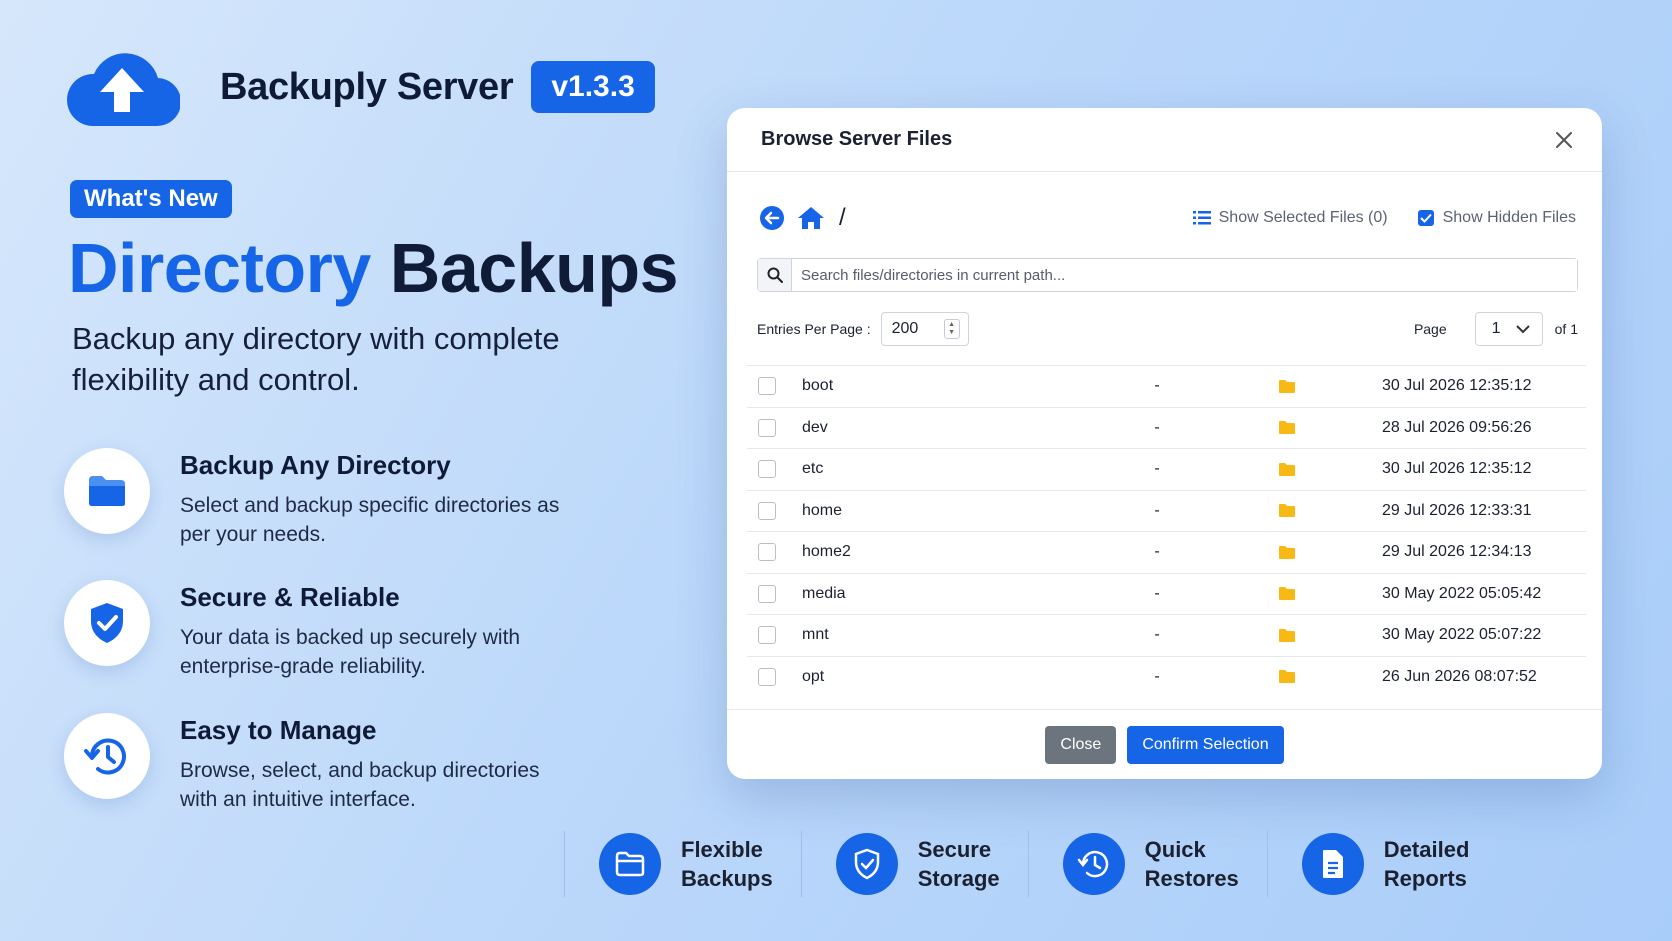  Describe the element at coordinates (772, 218) in the screenshot. I see `back-arrow-icon` at that location.